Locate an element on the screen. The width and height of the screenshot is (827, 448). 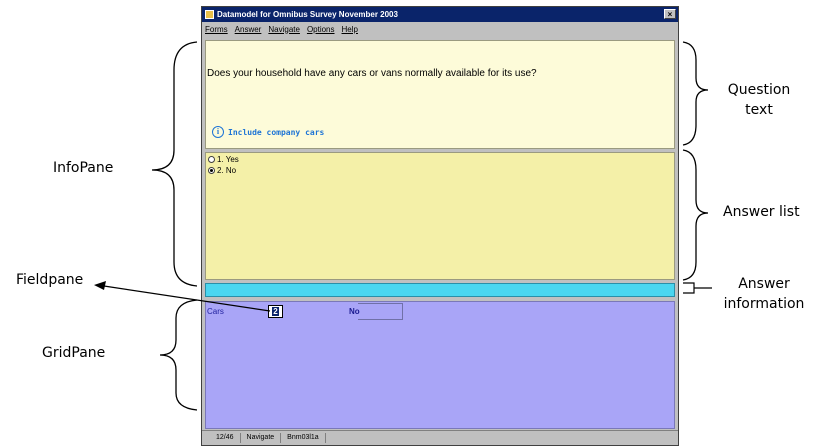
fieldpane-arrowhead is located at coordinates (100, 285).